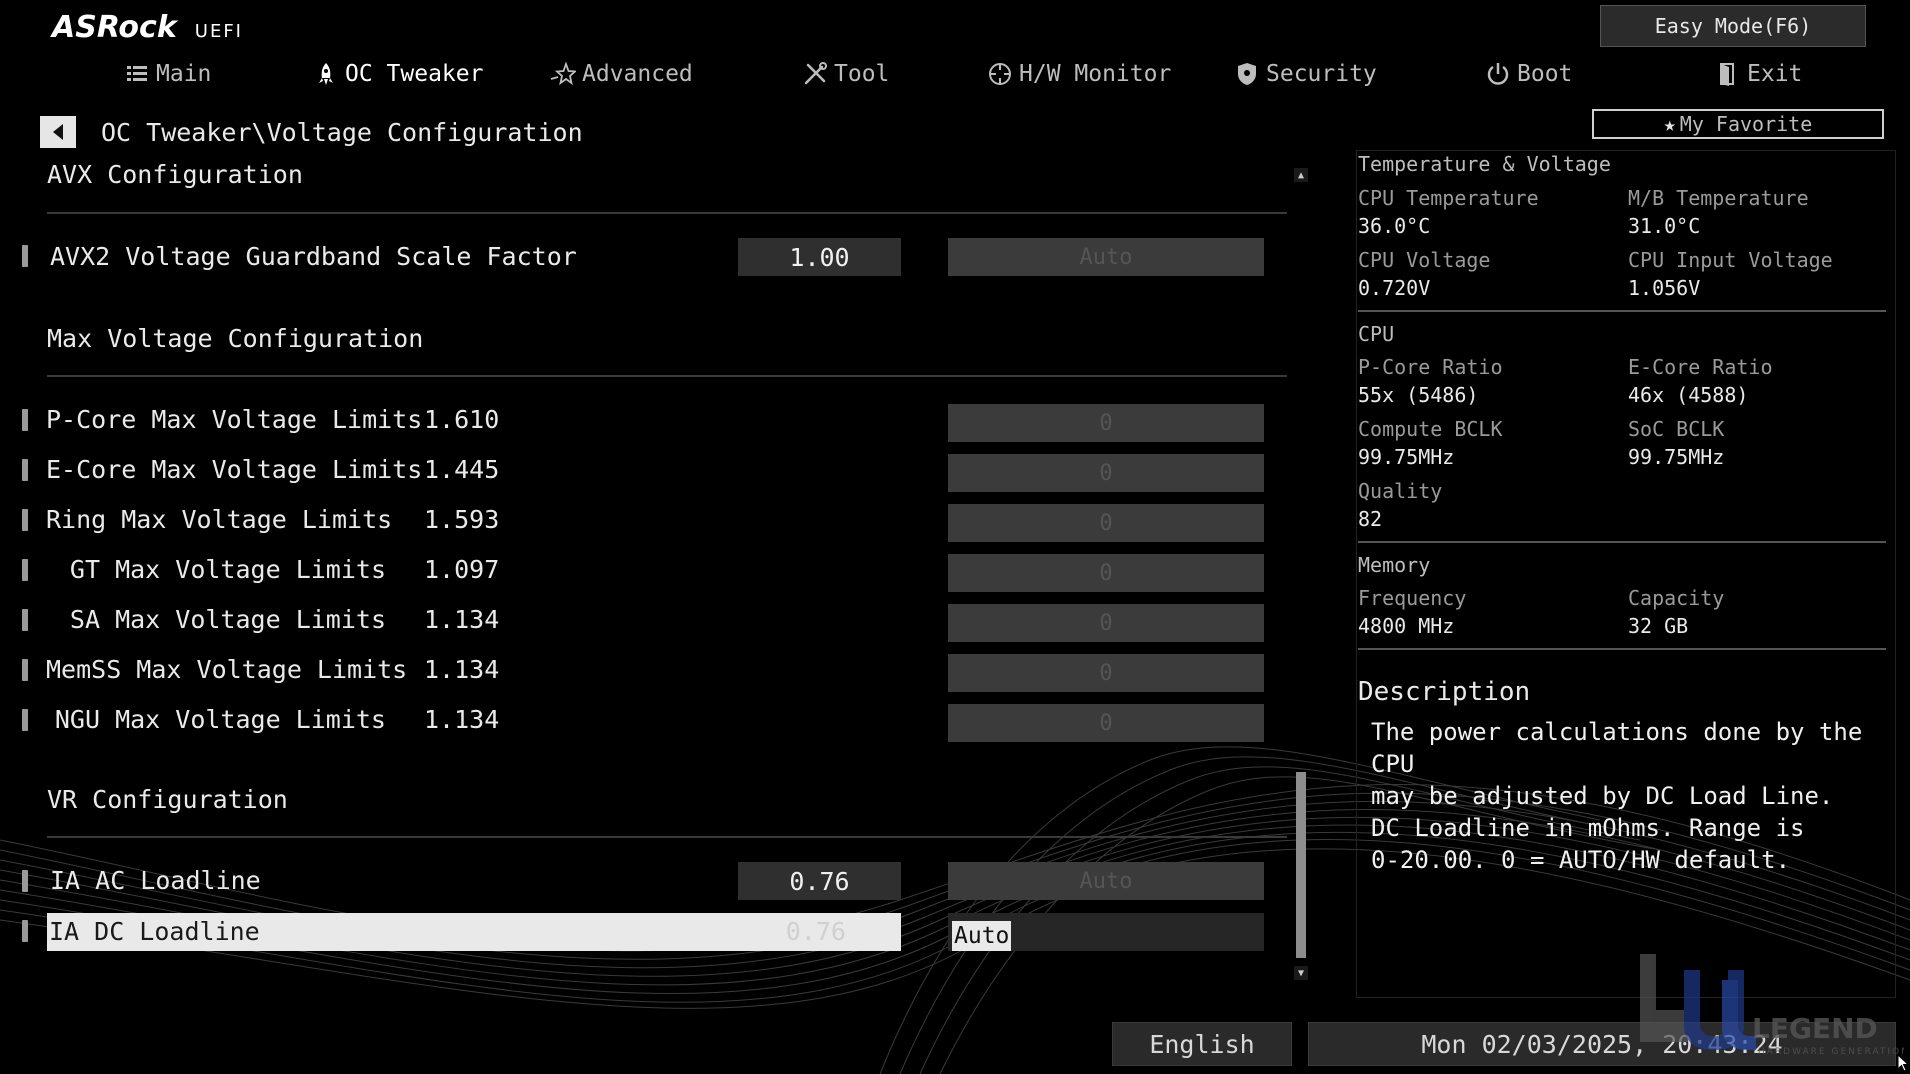 The image size is (1910, 1074). Describe the element at coordinates (1394, 565) in the screenshot. I see `memory-title: Memory` at that location.